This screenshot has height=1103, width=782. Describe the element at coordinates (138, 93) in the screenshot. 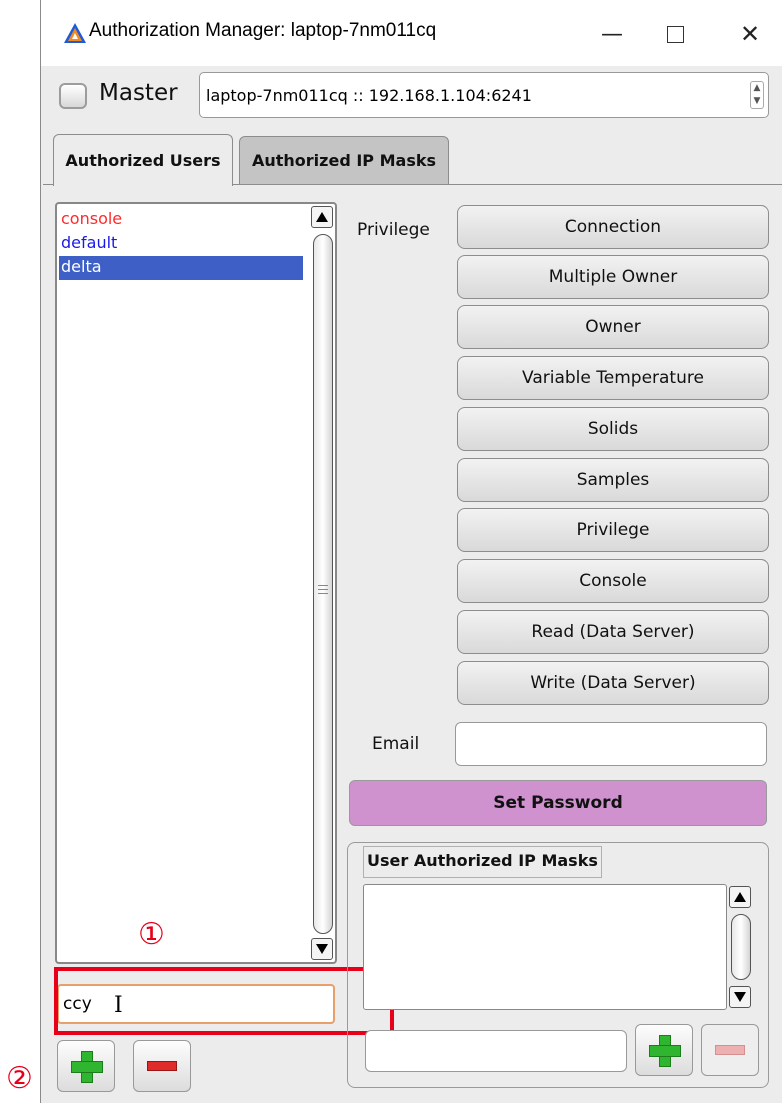

I see `master-label: Master` at that location.